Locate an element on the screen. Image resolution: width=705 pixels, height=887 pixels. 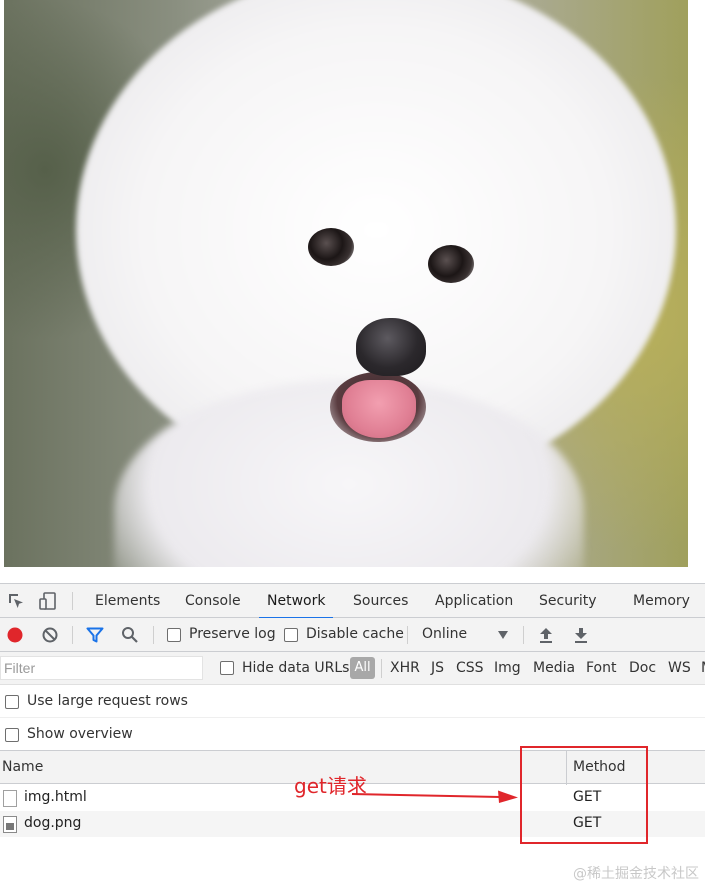
tab-network: Network is located at coordinates (296, 601).